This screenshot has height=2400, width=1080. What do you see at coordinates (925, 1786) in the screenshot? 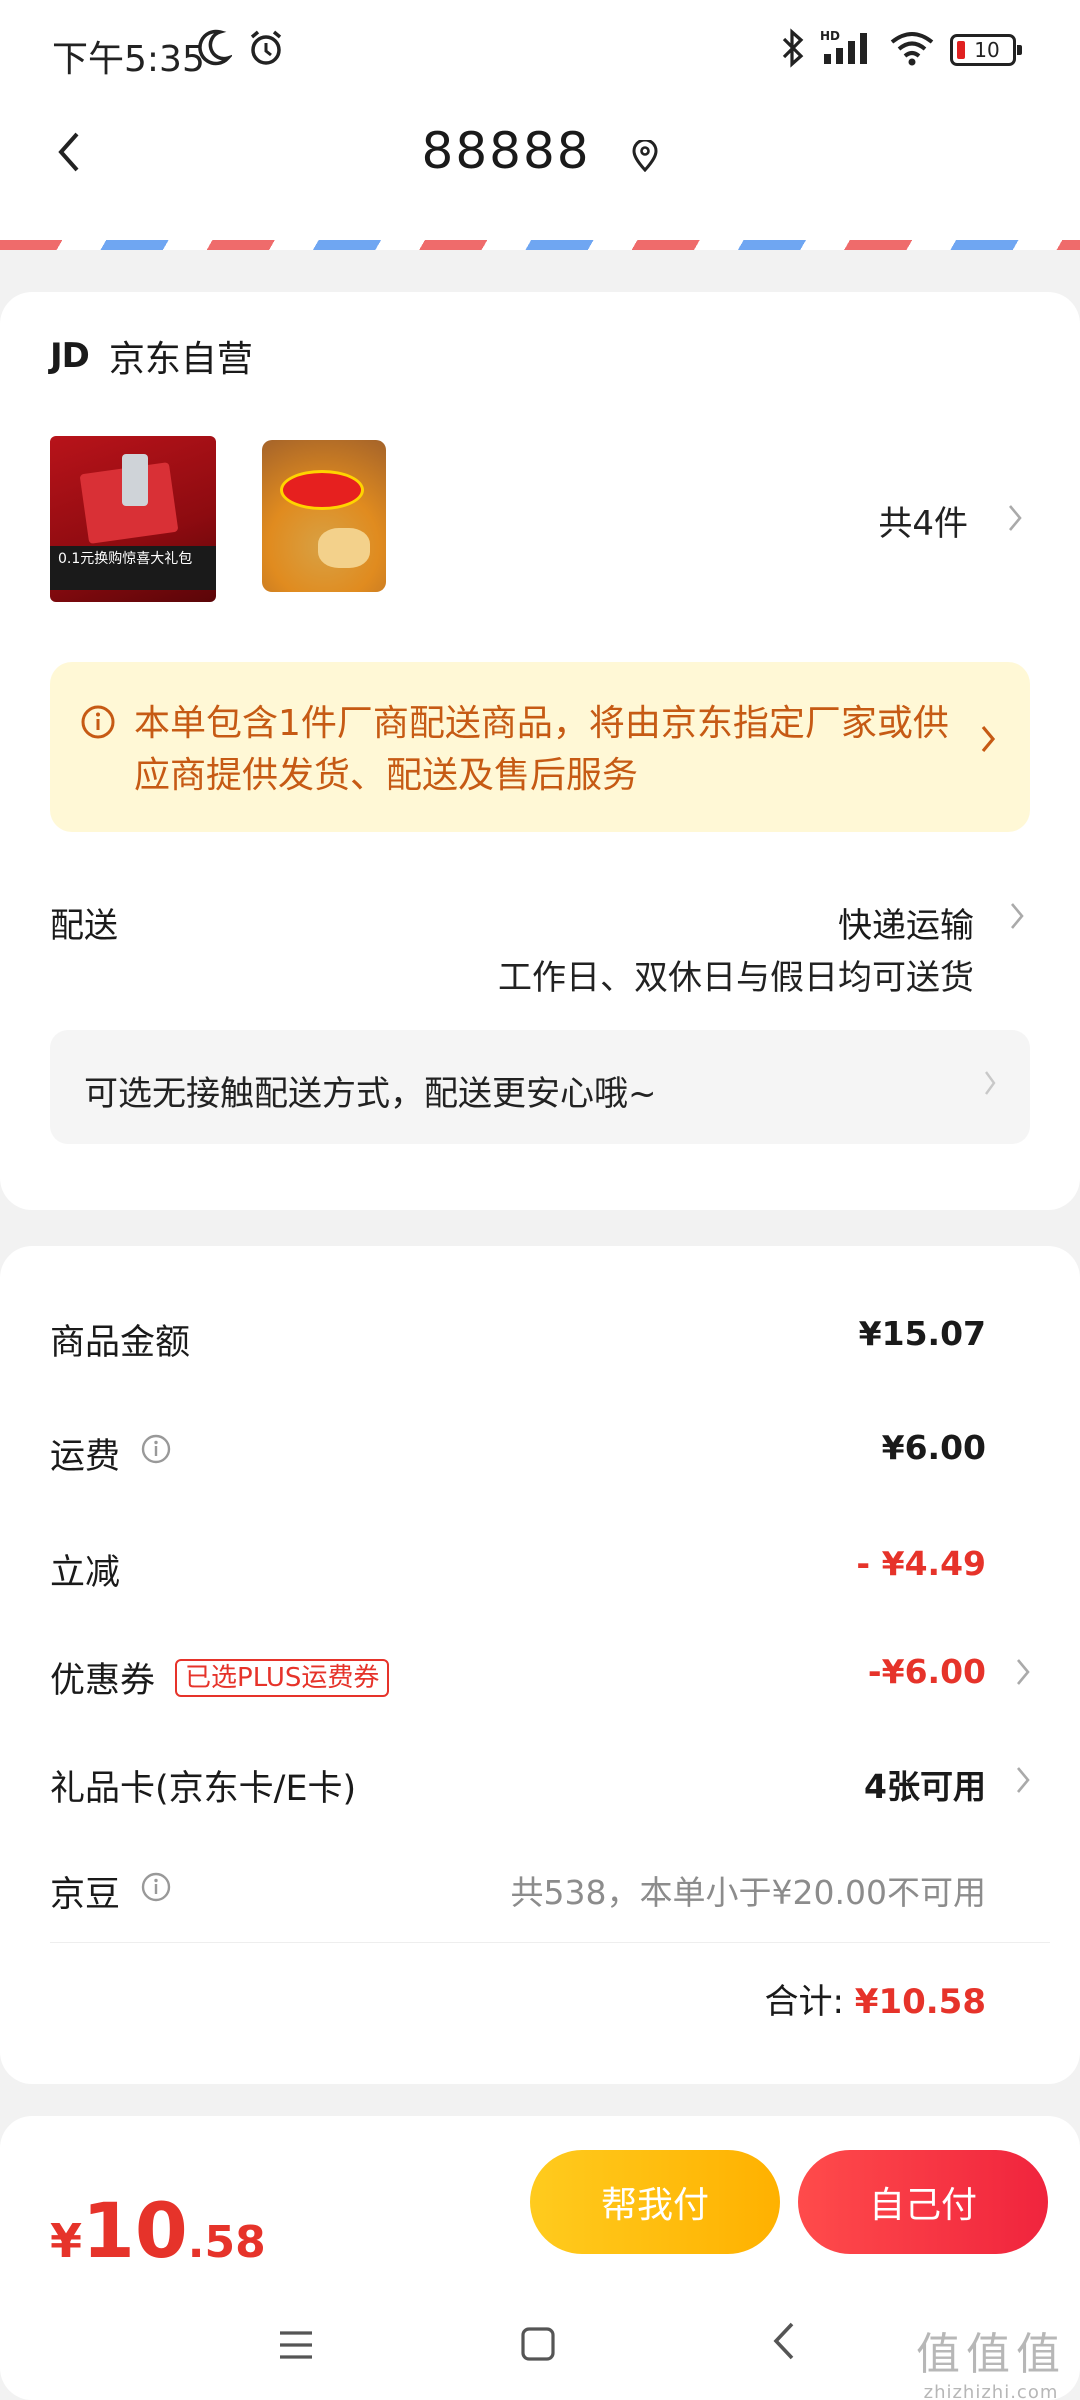
I see `gift-card-value: 4张可用` at bounding box center [925, 1786].